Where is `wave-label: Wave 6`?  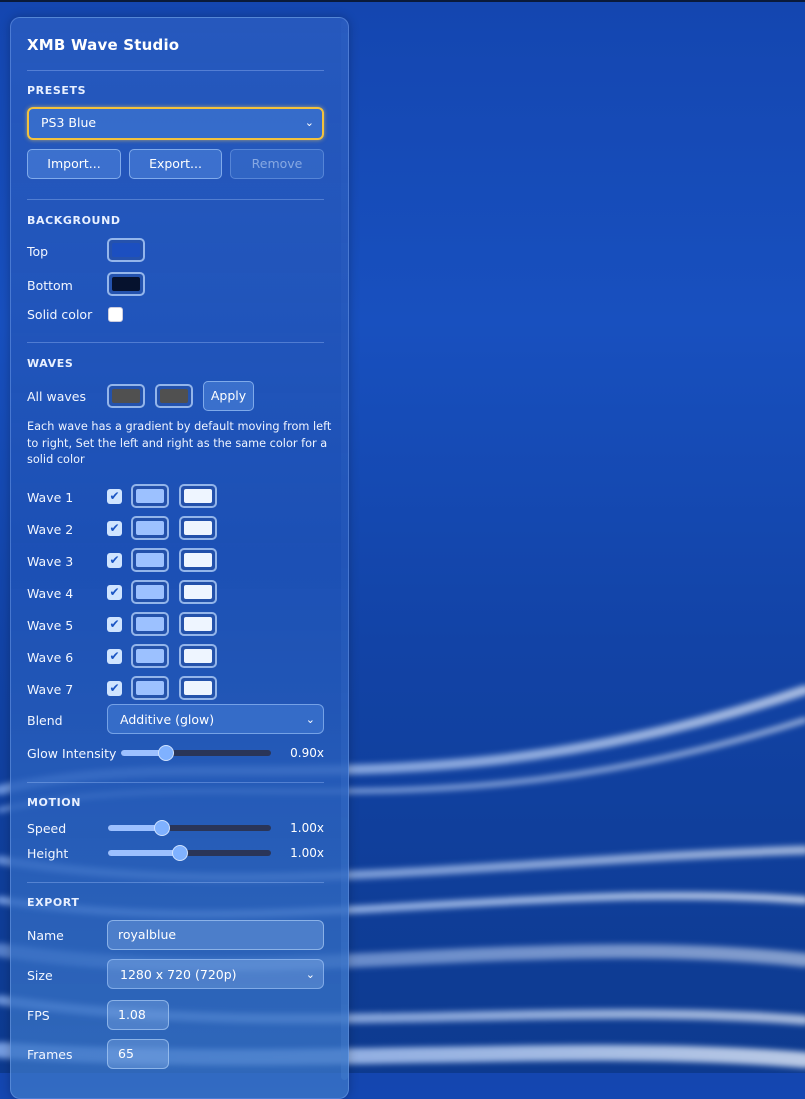 wave-label: Wave 6 is located at coordinates (50, 657).